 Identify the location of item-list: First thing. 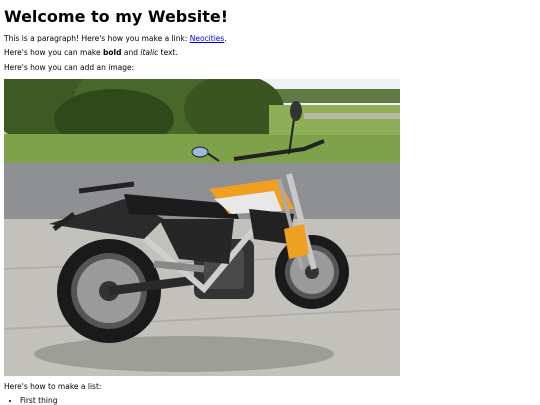
(30, 400).